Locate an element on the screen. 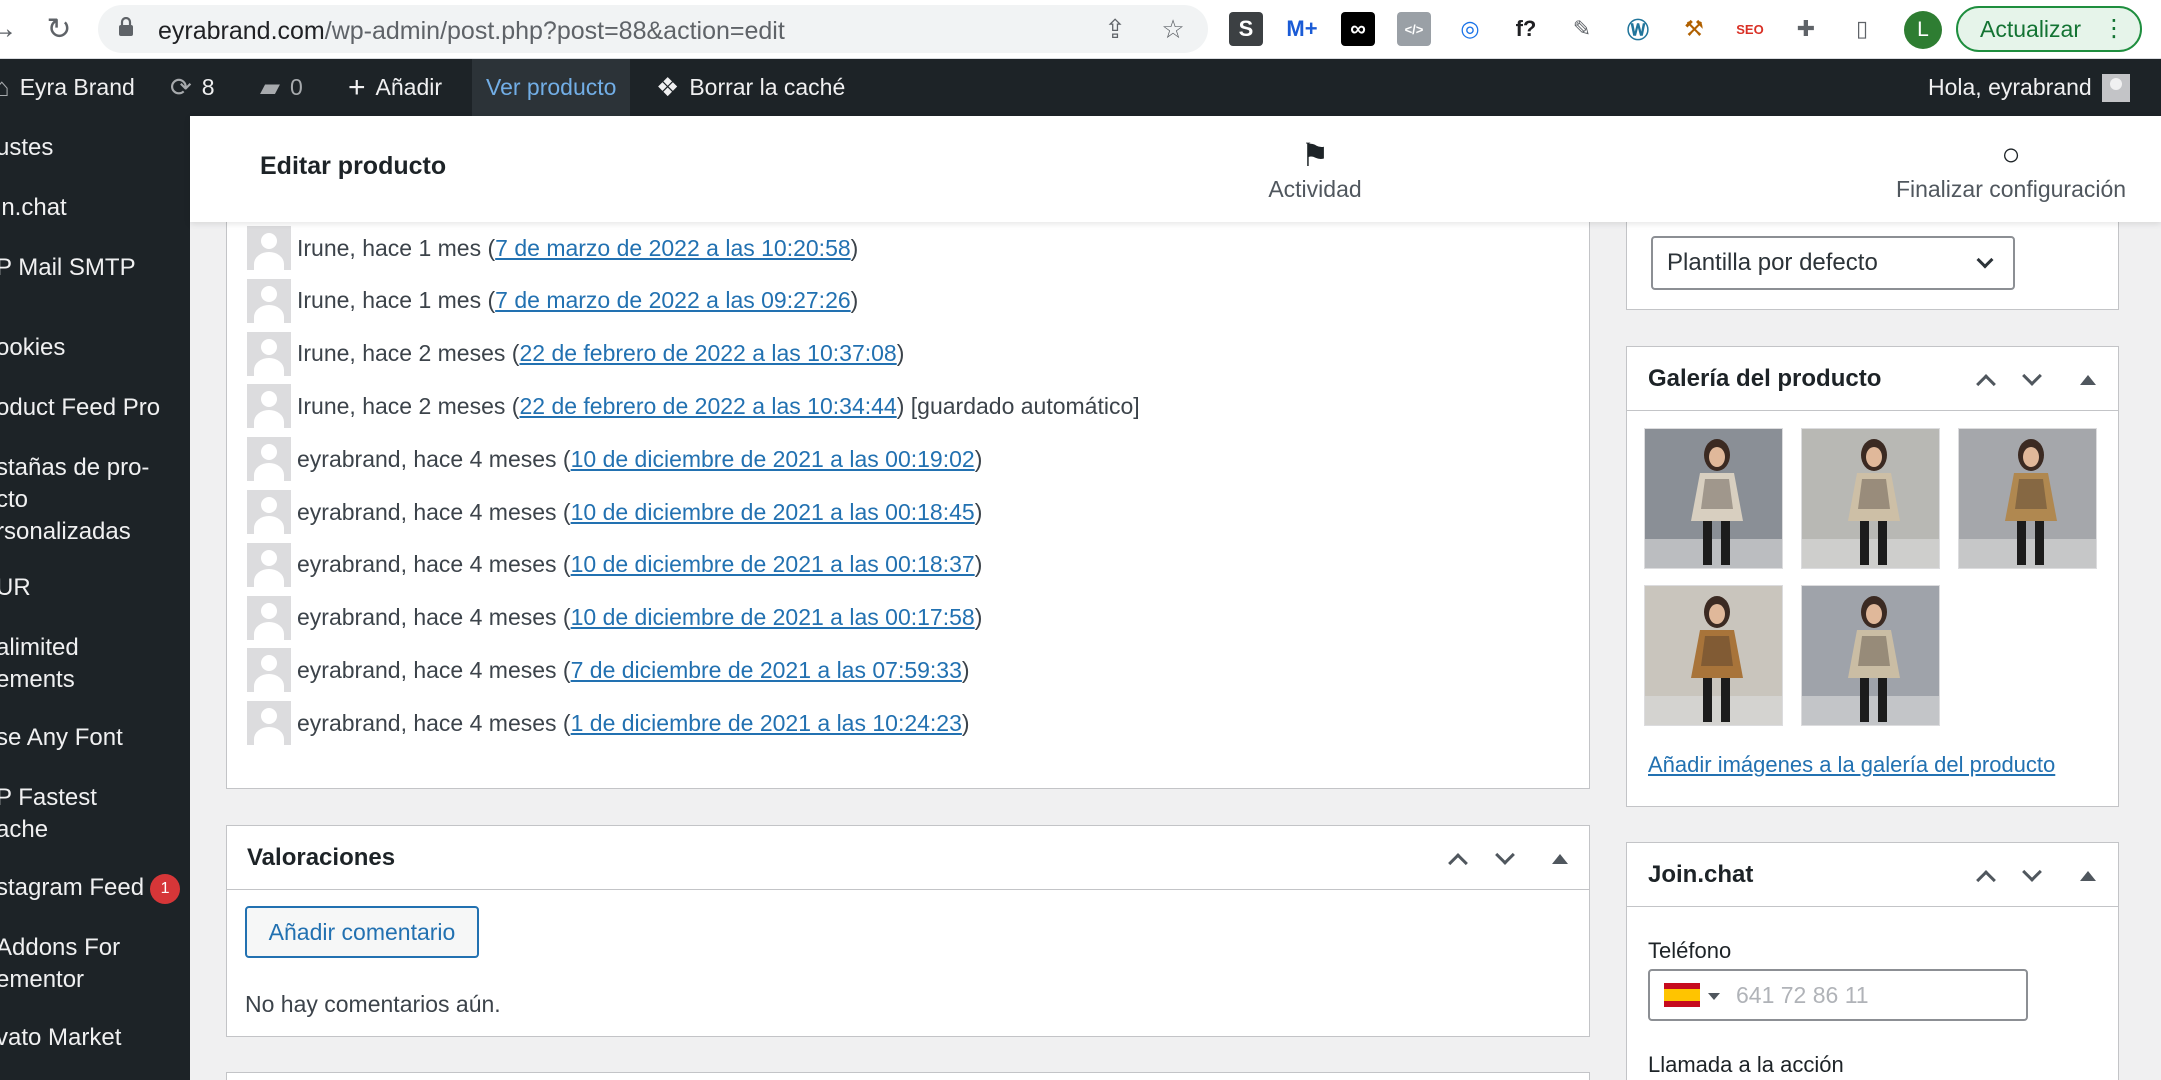 The image size is (2161, 1080). share-icon: ⇪ is located at coordinates (1115, 29).